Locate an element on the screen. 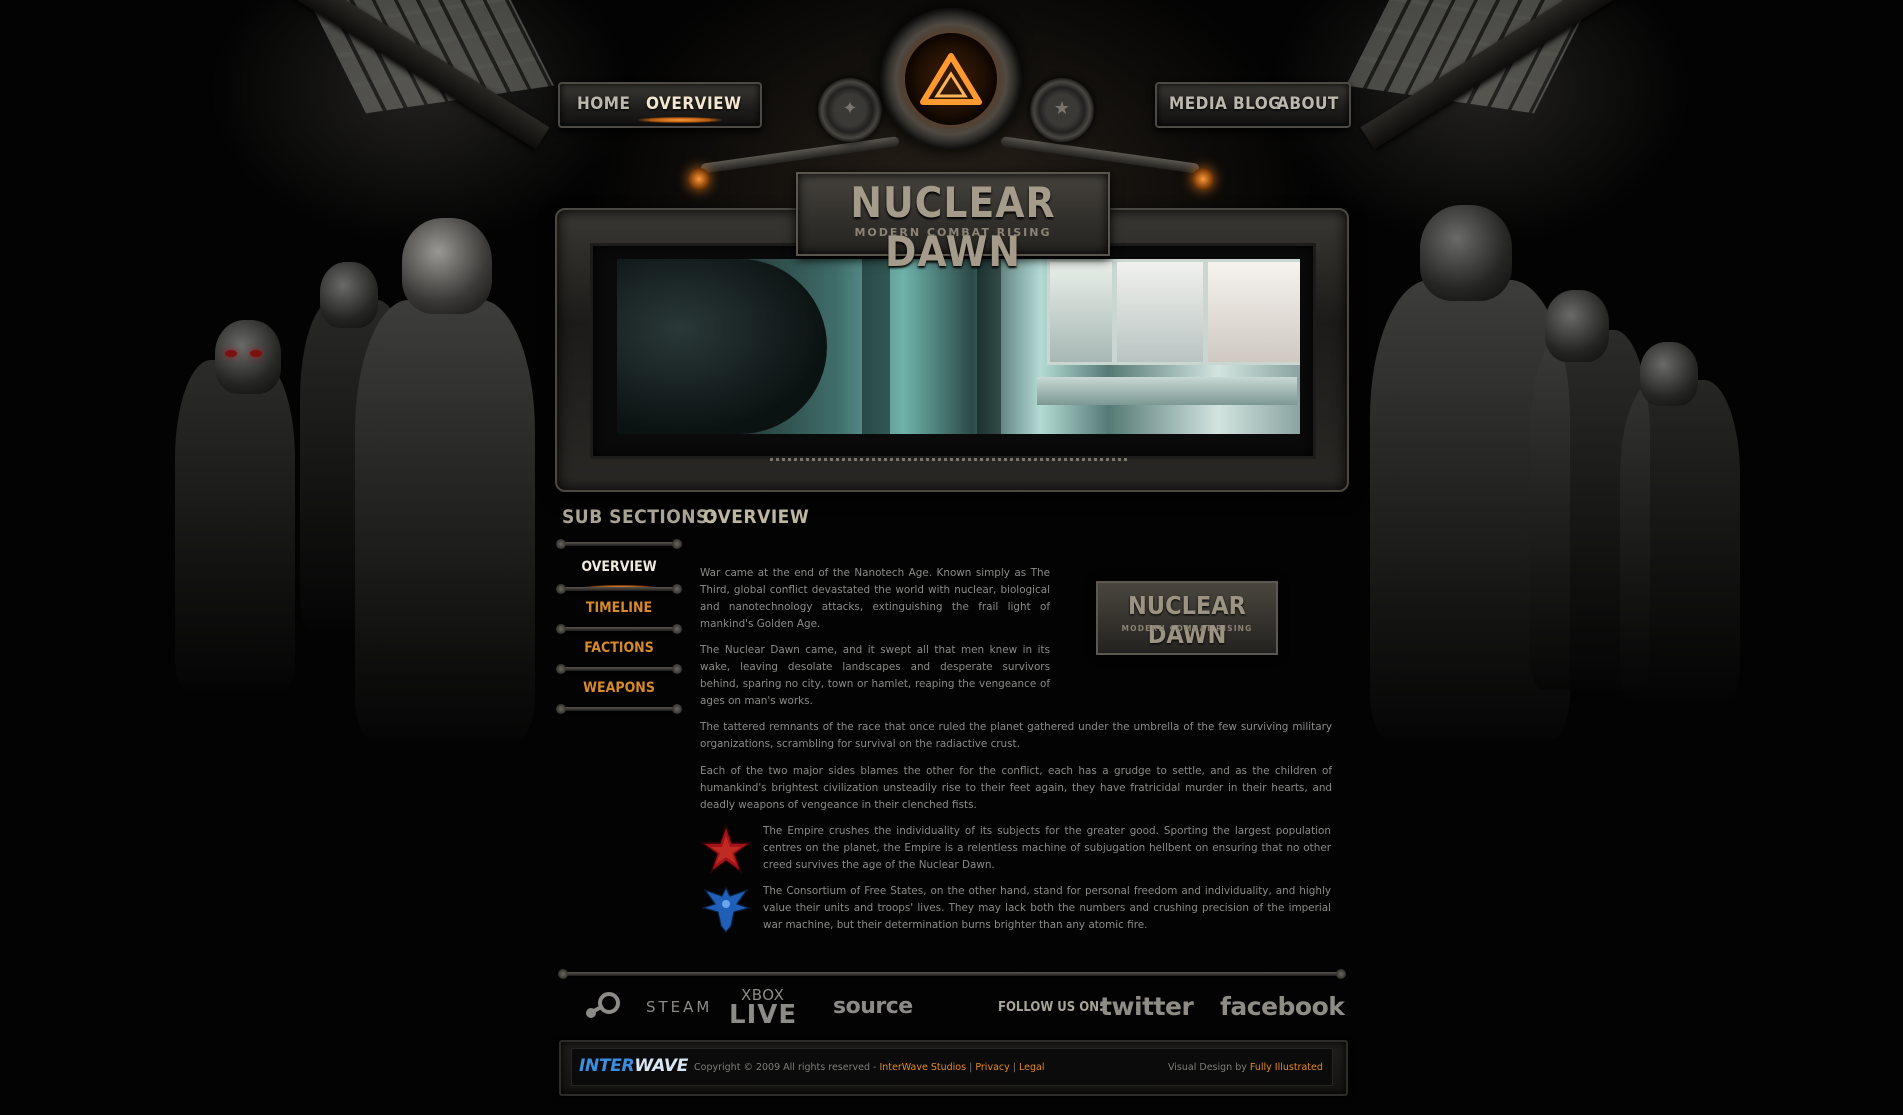 The image size is (1903, 1115). nav-left: HOME OVERVIEW is located at coordinates (660, 105).